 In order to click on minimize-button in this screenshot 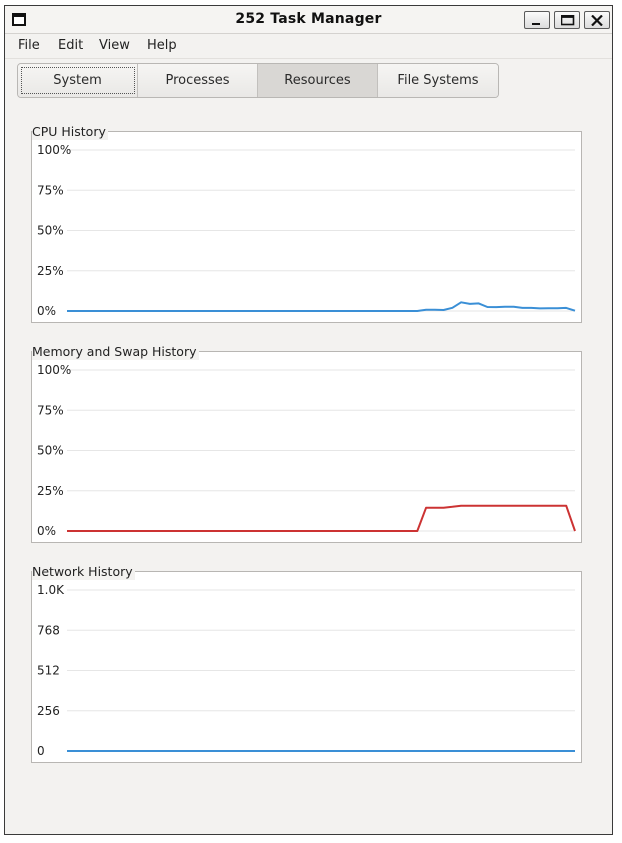, I will do `click(537, 20)`.